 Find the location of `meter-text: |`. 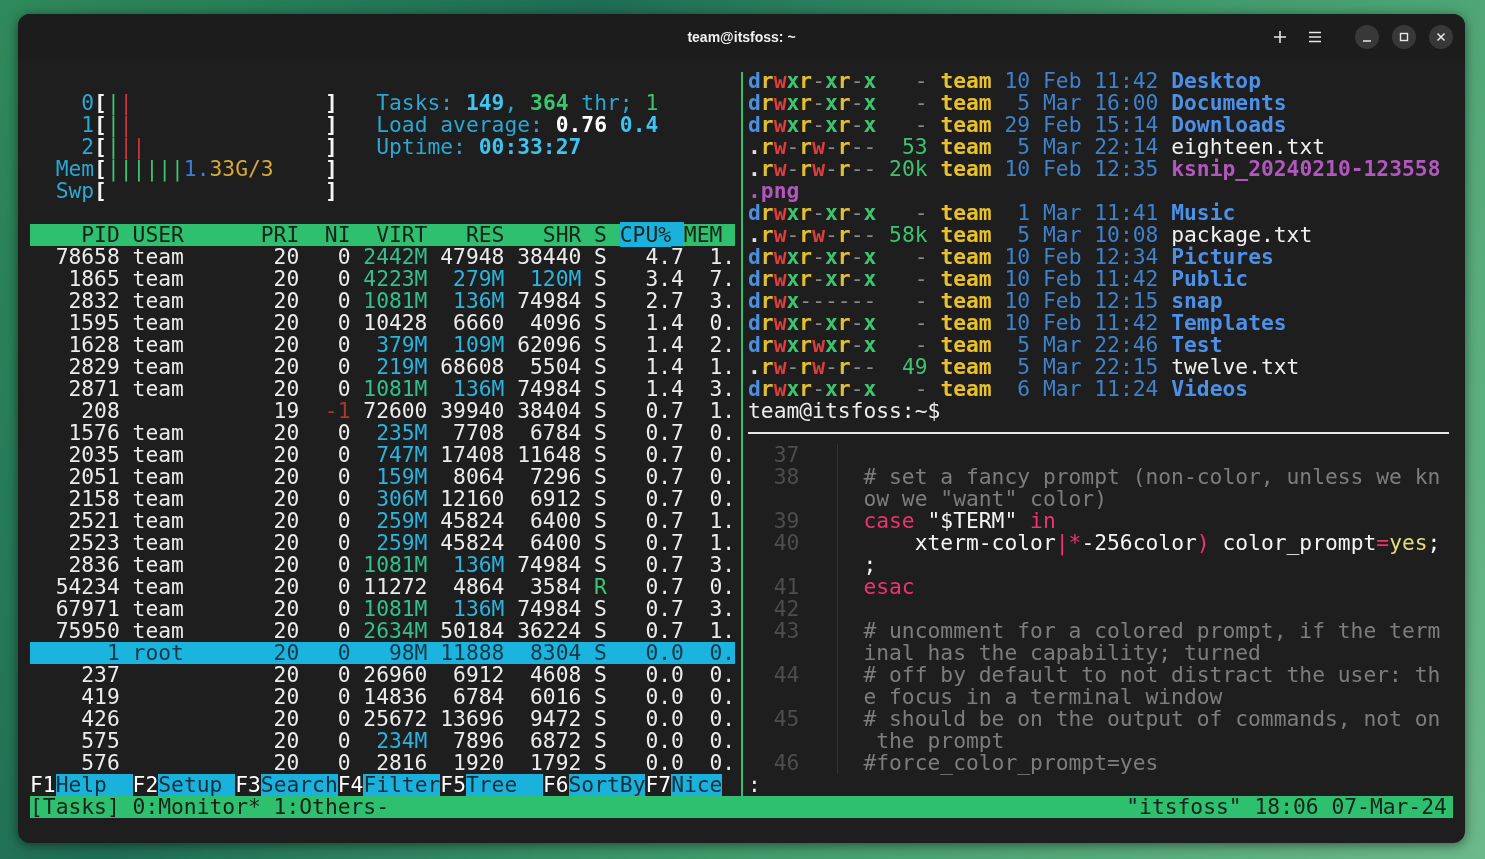

meter-text: | is located at coordinates (126, 103).